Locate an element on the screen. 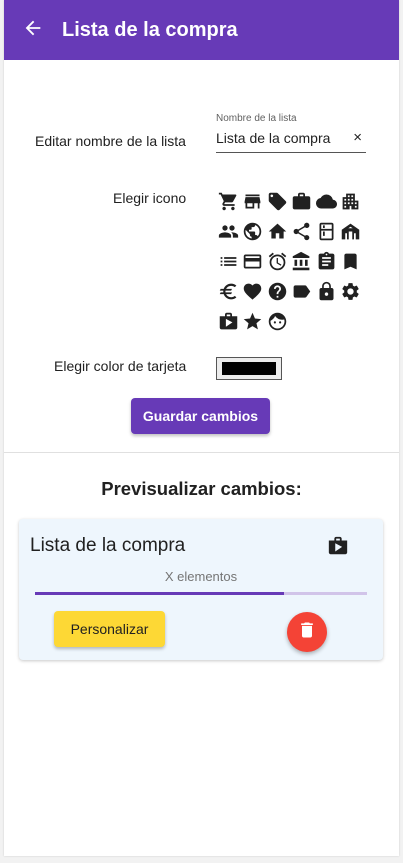 The height and width of the screenshot is (863, 403). save-changes-button: Guardar cambios is located at coordinates (200, 416).